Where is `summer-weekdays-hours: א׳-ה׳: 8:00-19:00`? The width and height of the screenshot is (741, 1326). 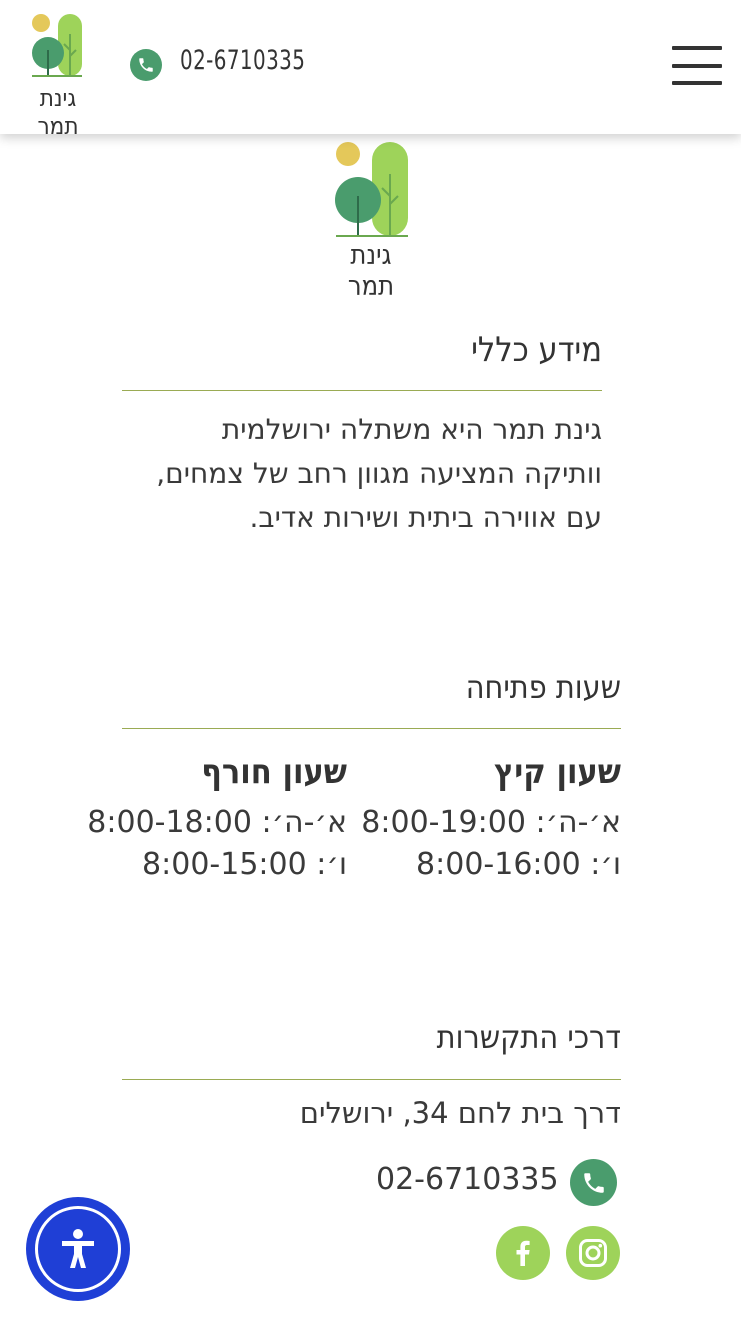
summer-weekdays-hours: א׳-ה׳: 8:00-19:00 is located at coordinates (491, 822).